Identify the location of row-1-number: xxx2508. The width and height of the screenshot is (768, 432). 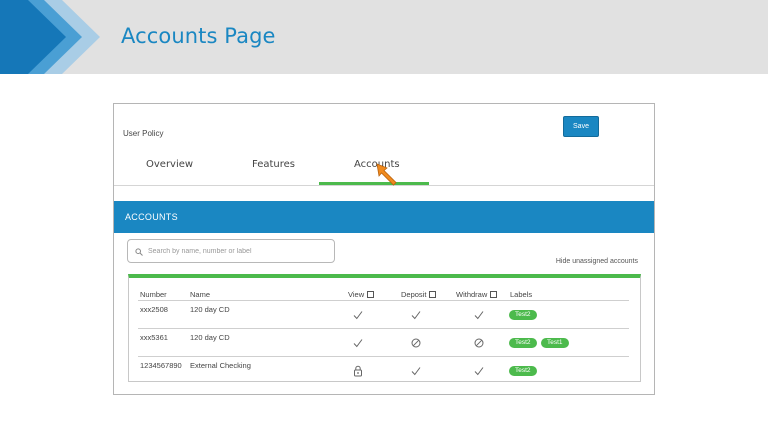
(154, 309).